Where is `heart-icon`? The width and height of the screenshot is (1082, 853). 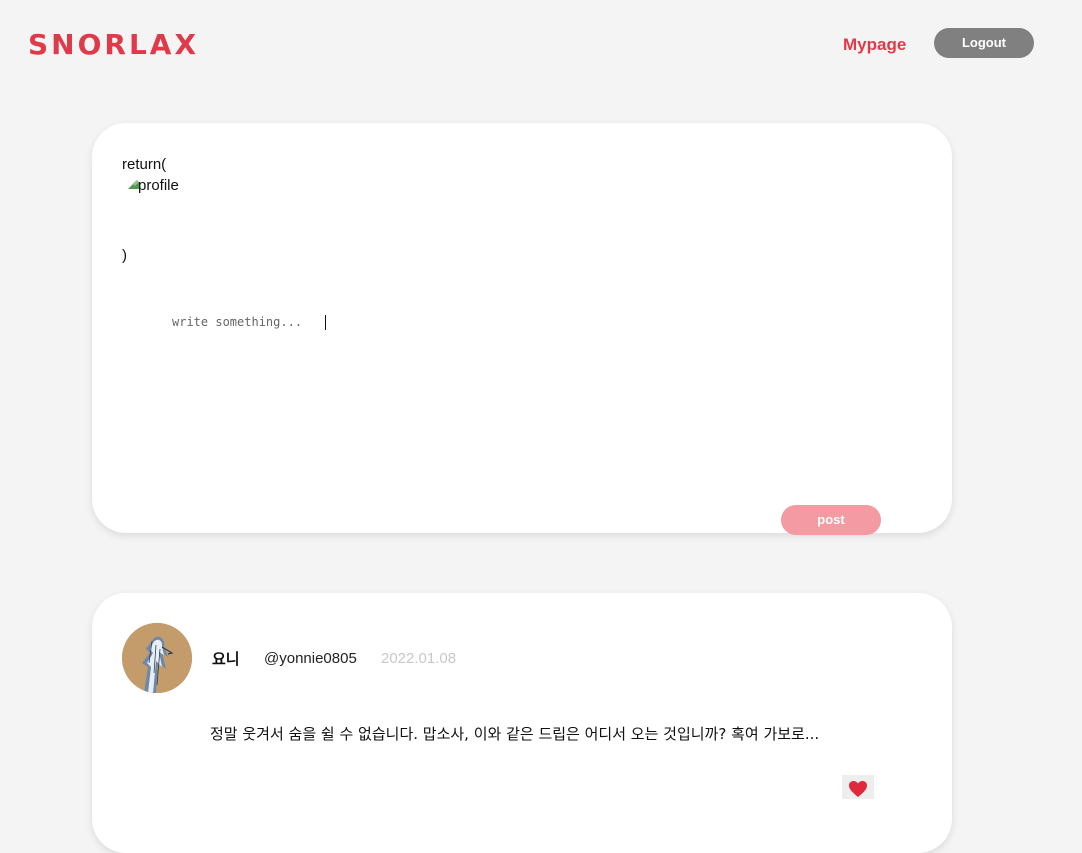
heart-icon is located at coordinates (858, 788).